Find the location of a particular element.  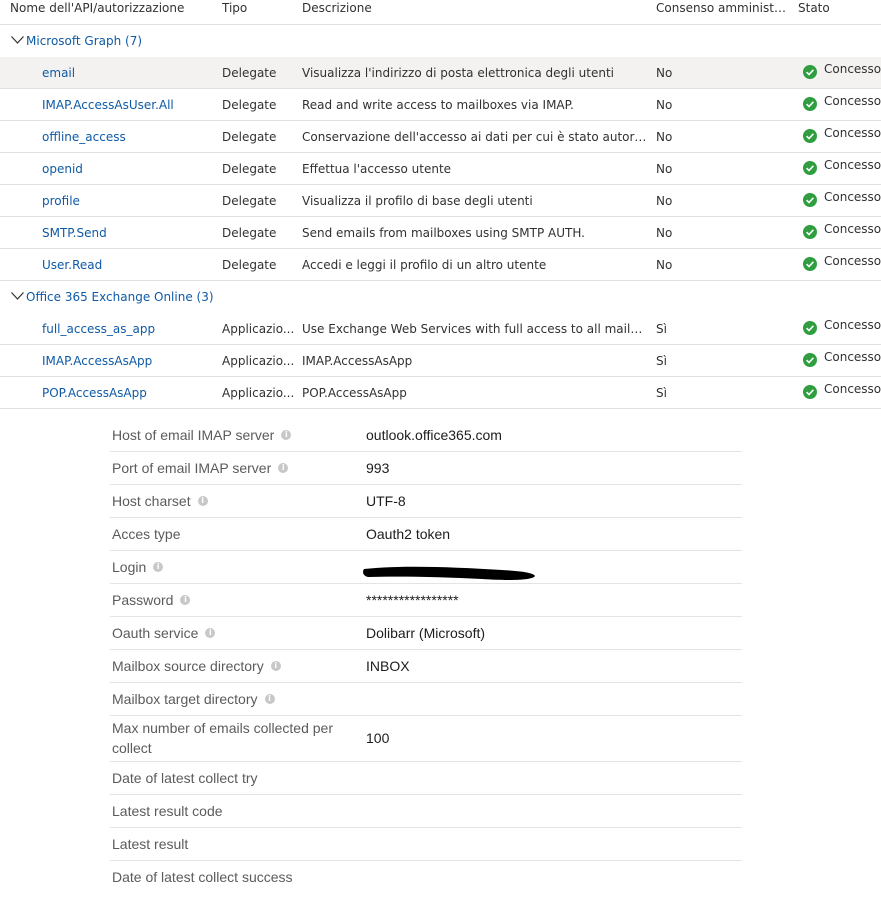

group-microsoft-graph: Microsoft Graph (7) is located at coordinates (440, 41).